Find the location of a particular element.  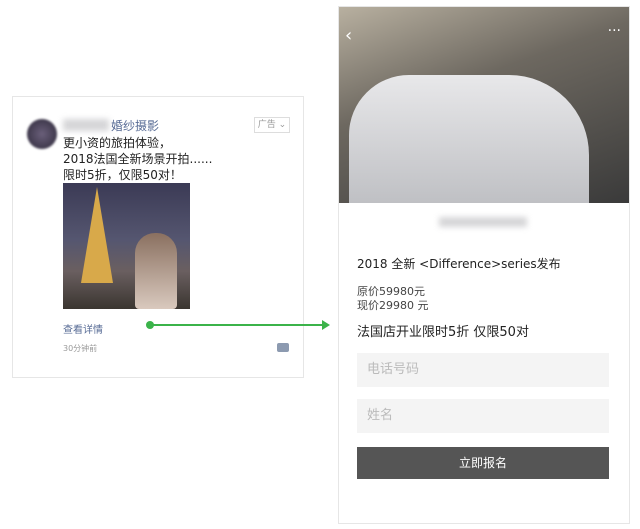

avatar is located at coordinates (42, 134).